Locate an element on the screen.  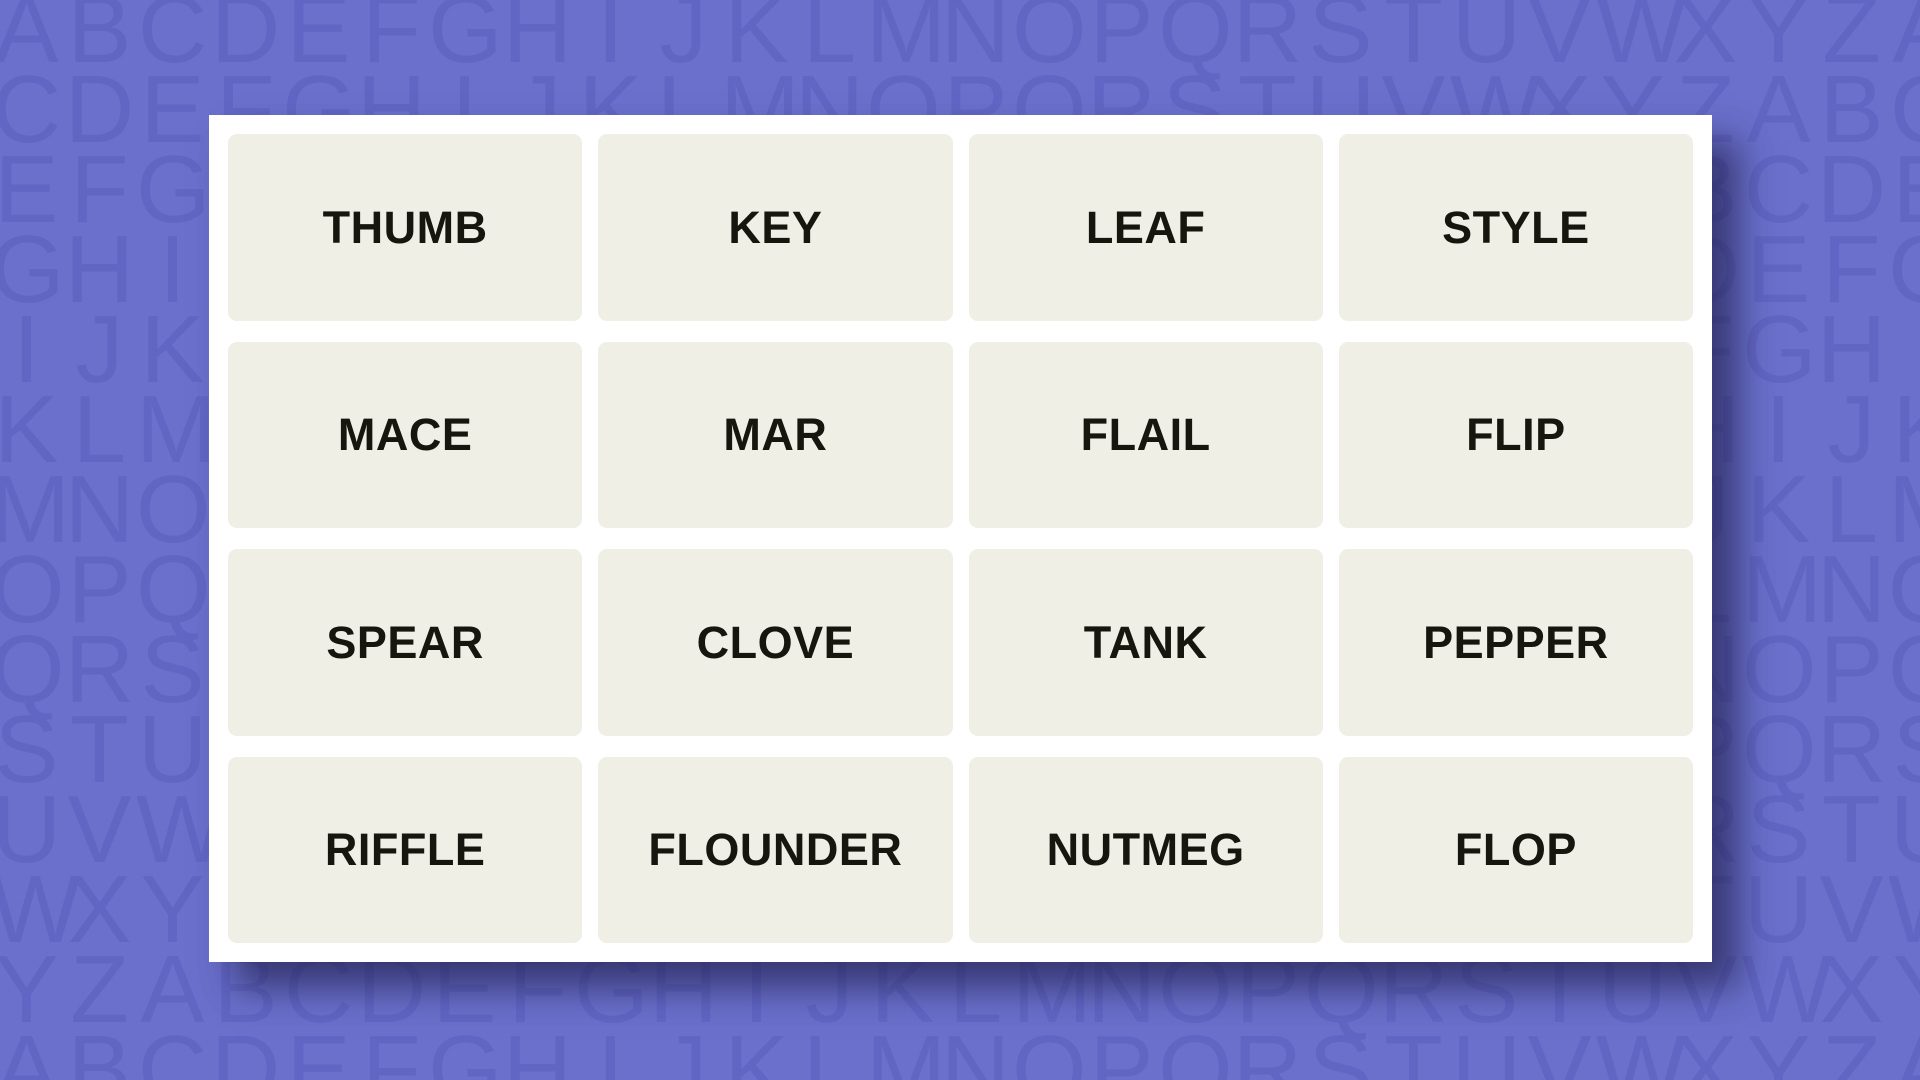
word-tile-label: KEY is located at coordinates (775, 227).